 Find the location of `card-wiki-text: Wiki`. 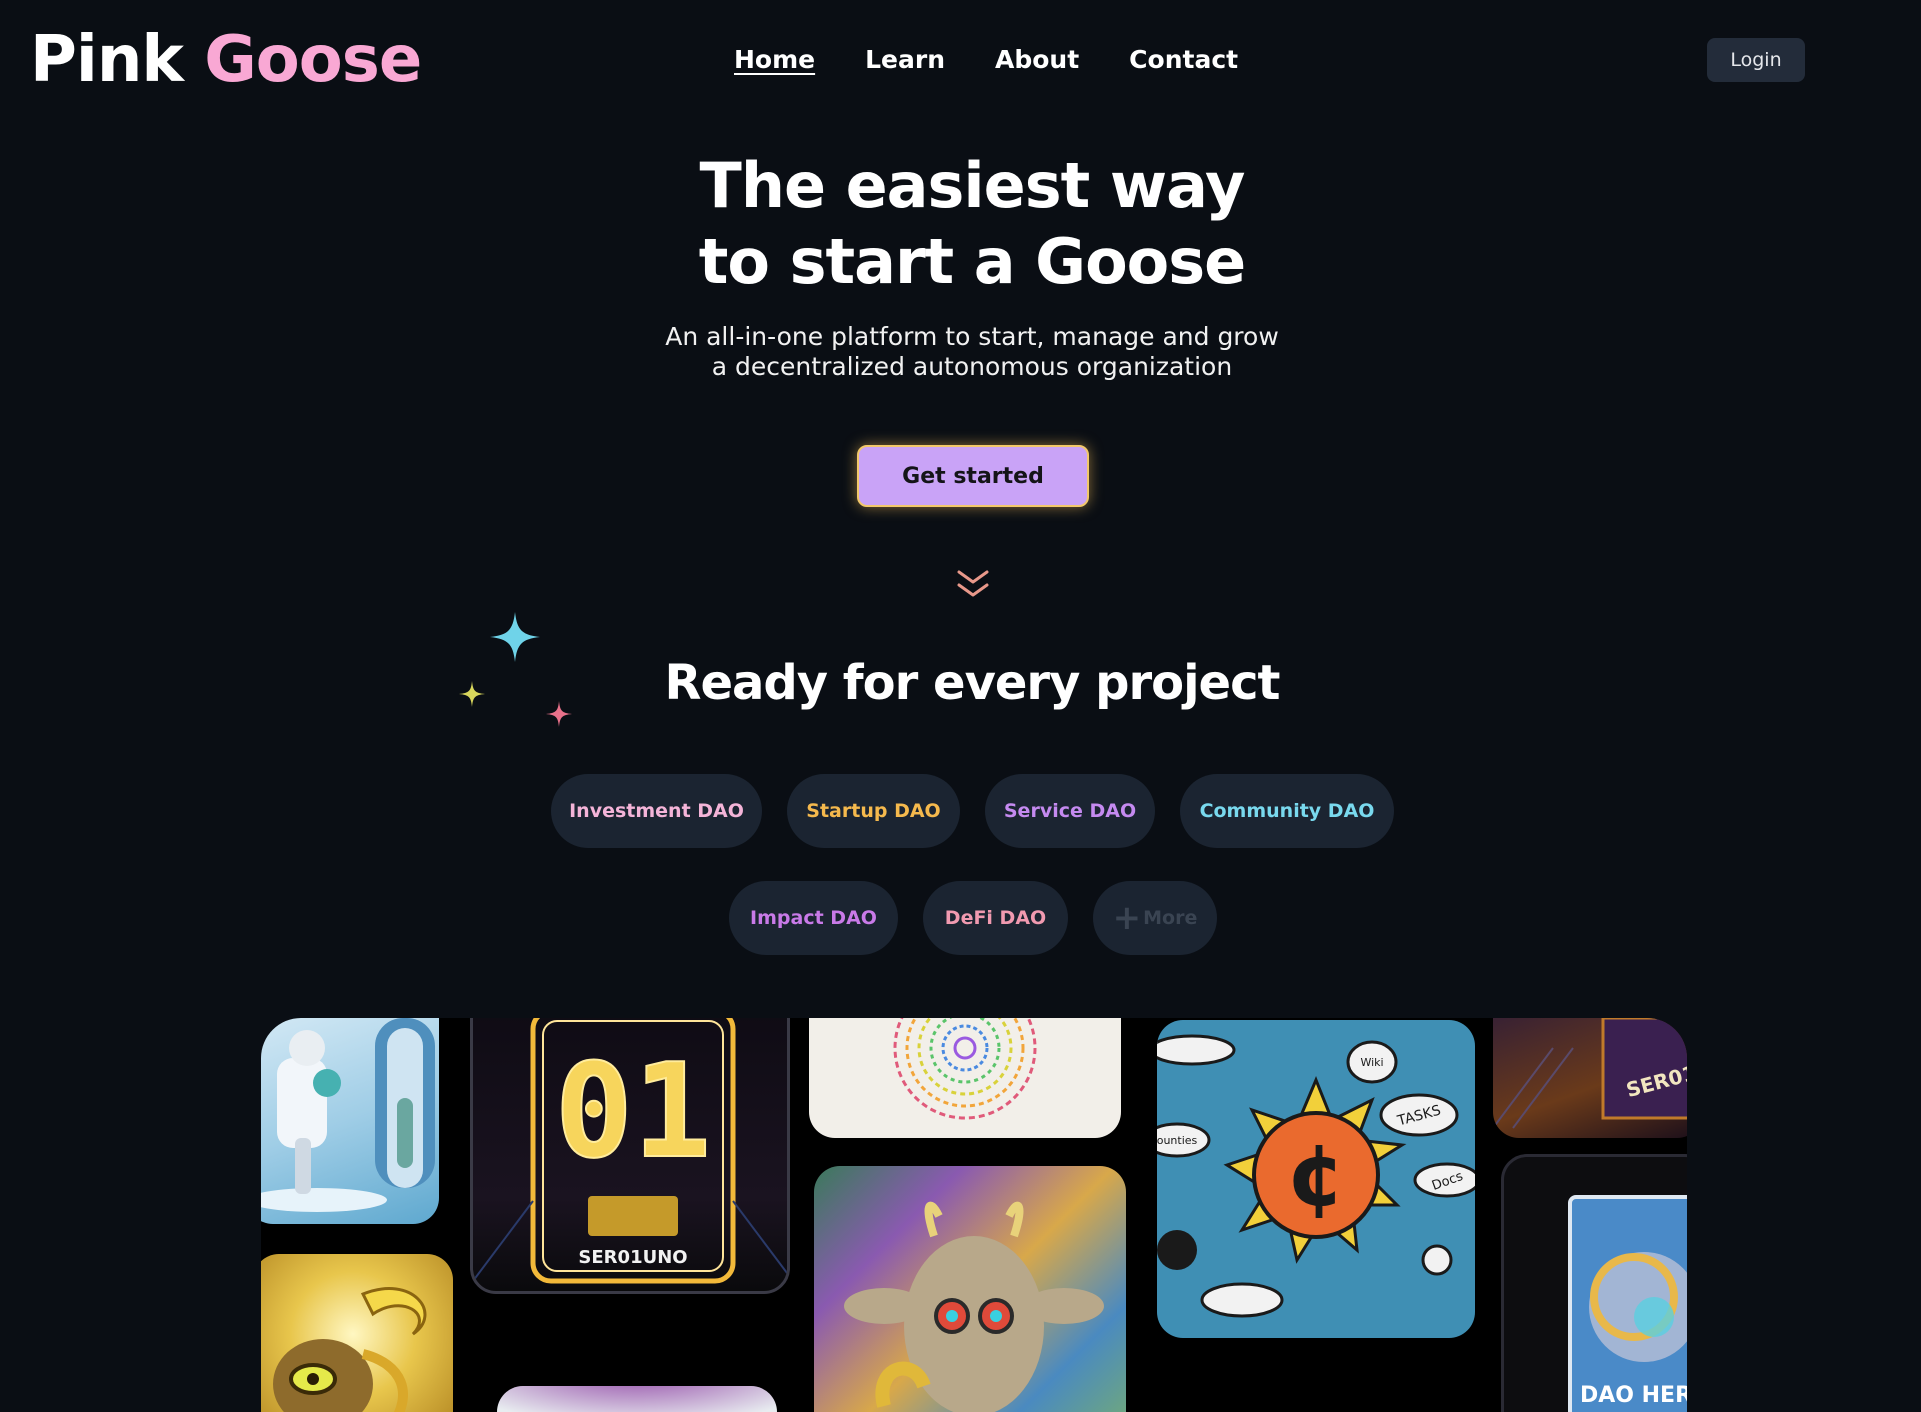

card-wiki-text: Wiki is located at coordinates (1371, 1062).